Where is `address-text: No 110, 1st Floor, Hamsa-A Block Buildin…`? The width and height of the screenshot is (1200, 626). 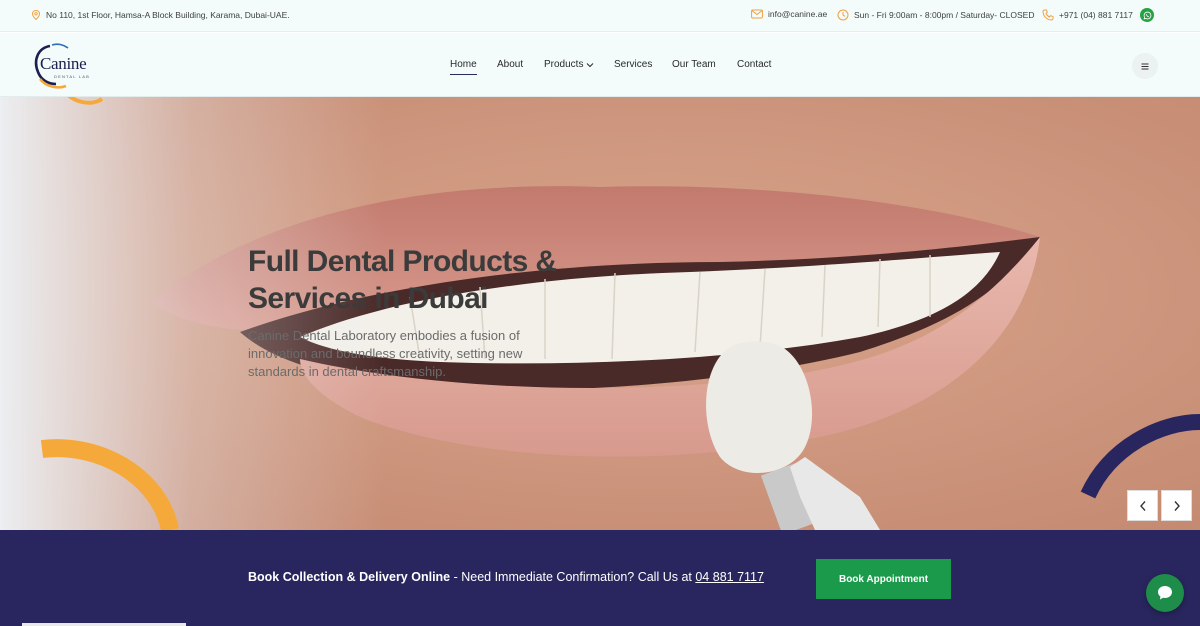
address-text: No 110, 1st Floor, Hamsa-A Block Buildin… is located at coordinates (168, 15).